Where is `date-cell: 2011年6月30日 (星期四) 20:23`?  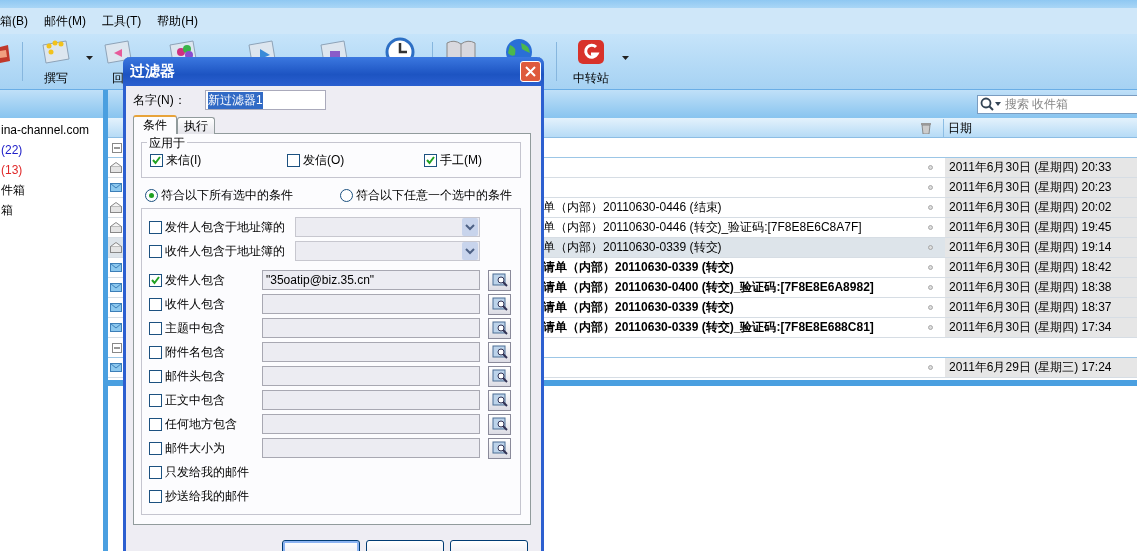
date-cell: 2011年6月30日 (星期四) 20:23 is located at coordinates (1041, 187).